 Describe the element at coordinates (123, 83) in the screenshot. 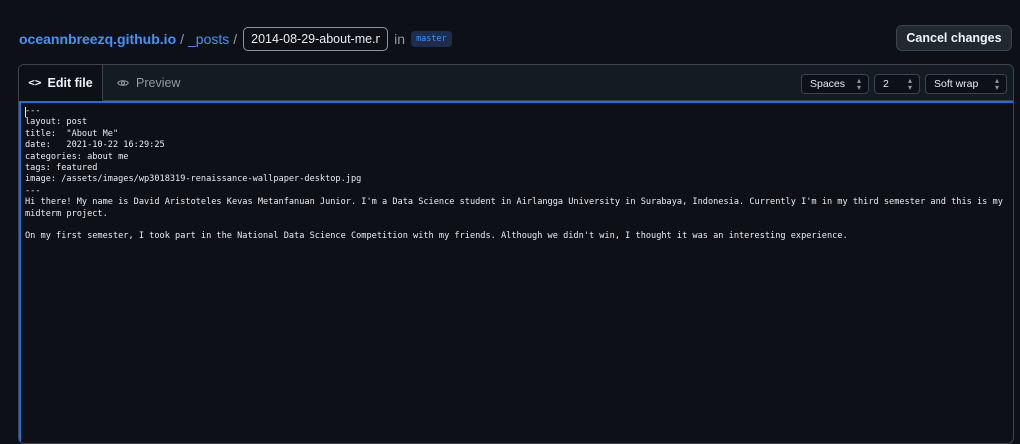

I see `eye-icon` at that location.